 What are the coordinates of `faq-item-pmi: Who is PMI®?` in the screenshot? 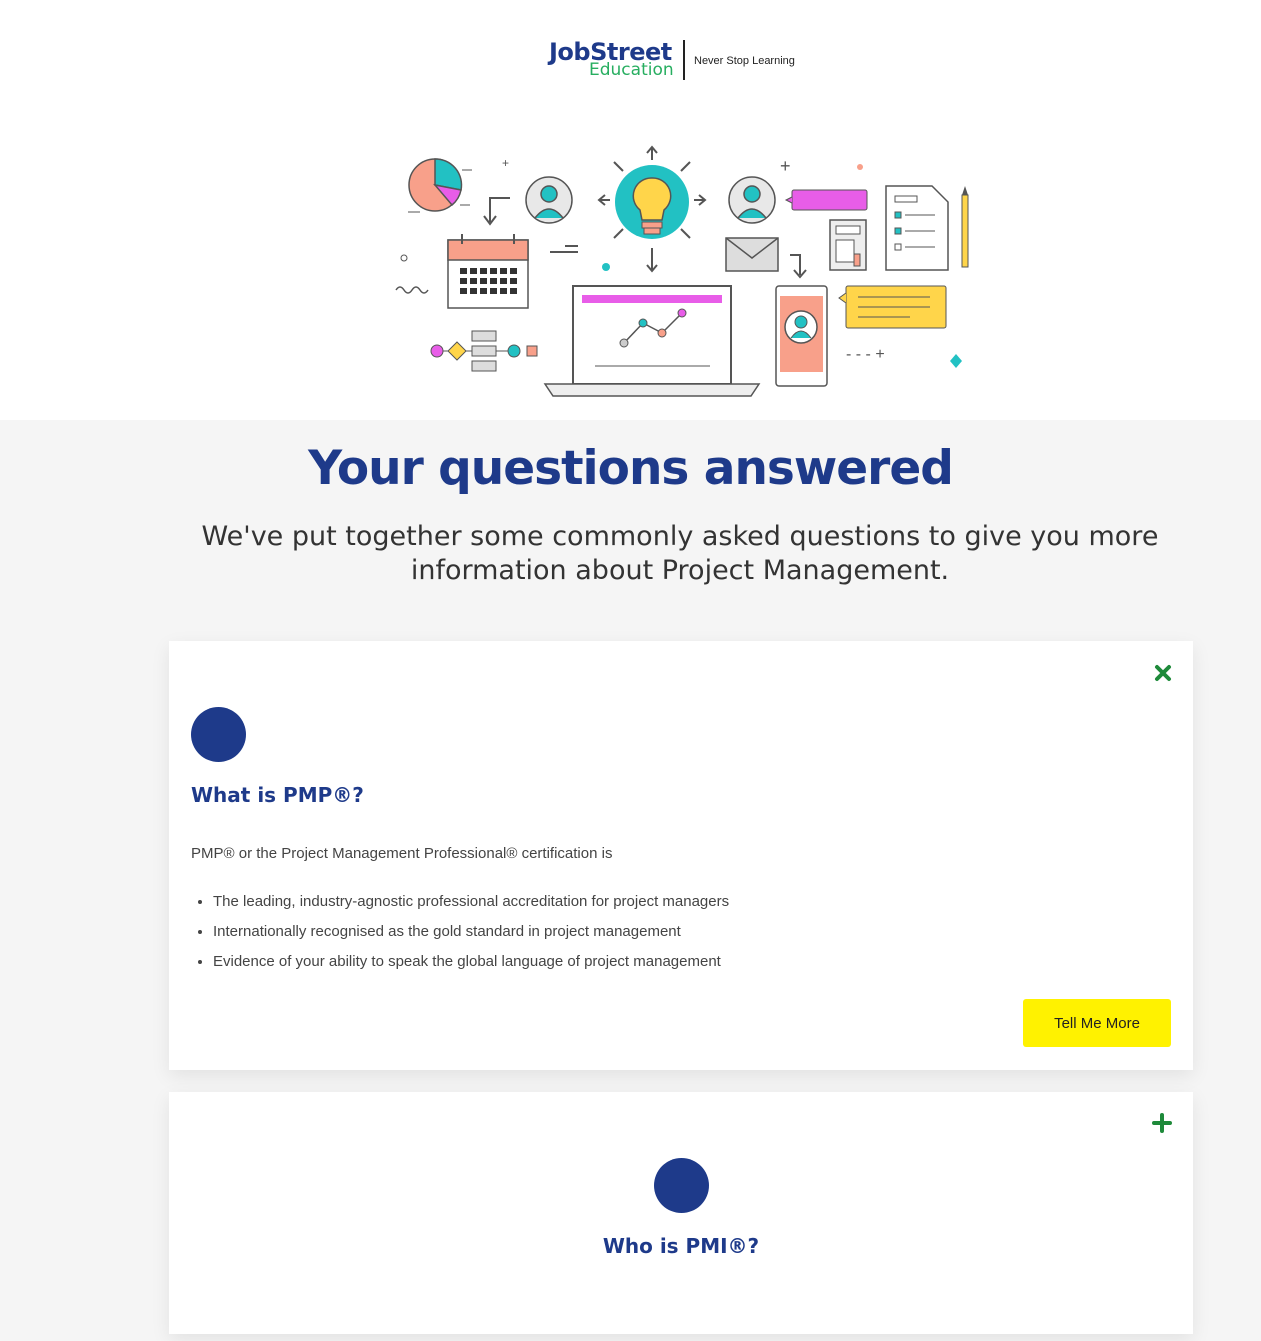 It's located at (681, 1213).